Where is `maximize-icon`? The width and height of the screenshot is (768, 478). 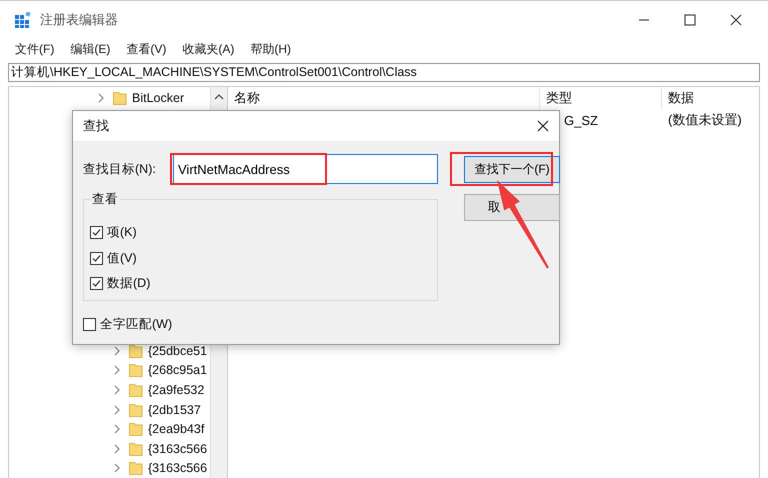 maximize-icon is located at coordinates (690, 20).